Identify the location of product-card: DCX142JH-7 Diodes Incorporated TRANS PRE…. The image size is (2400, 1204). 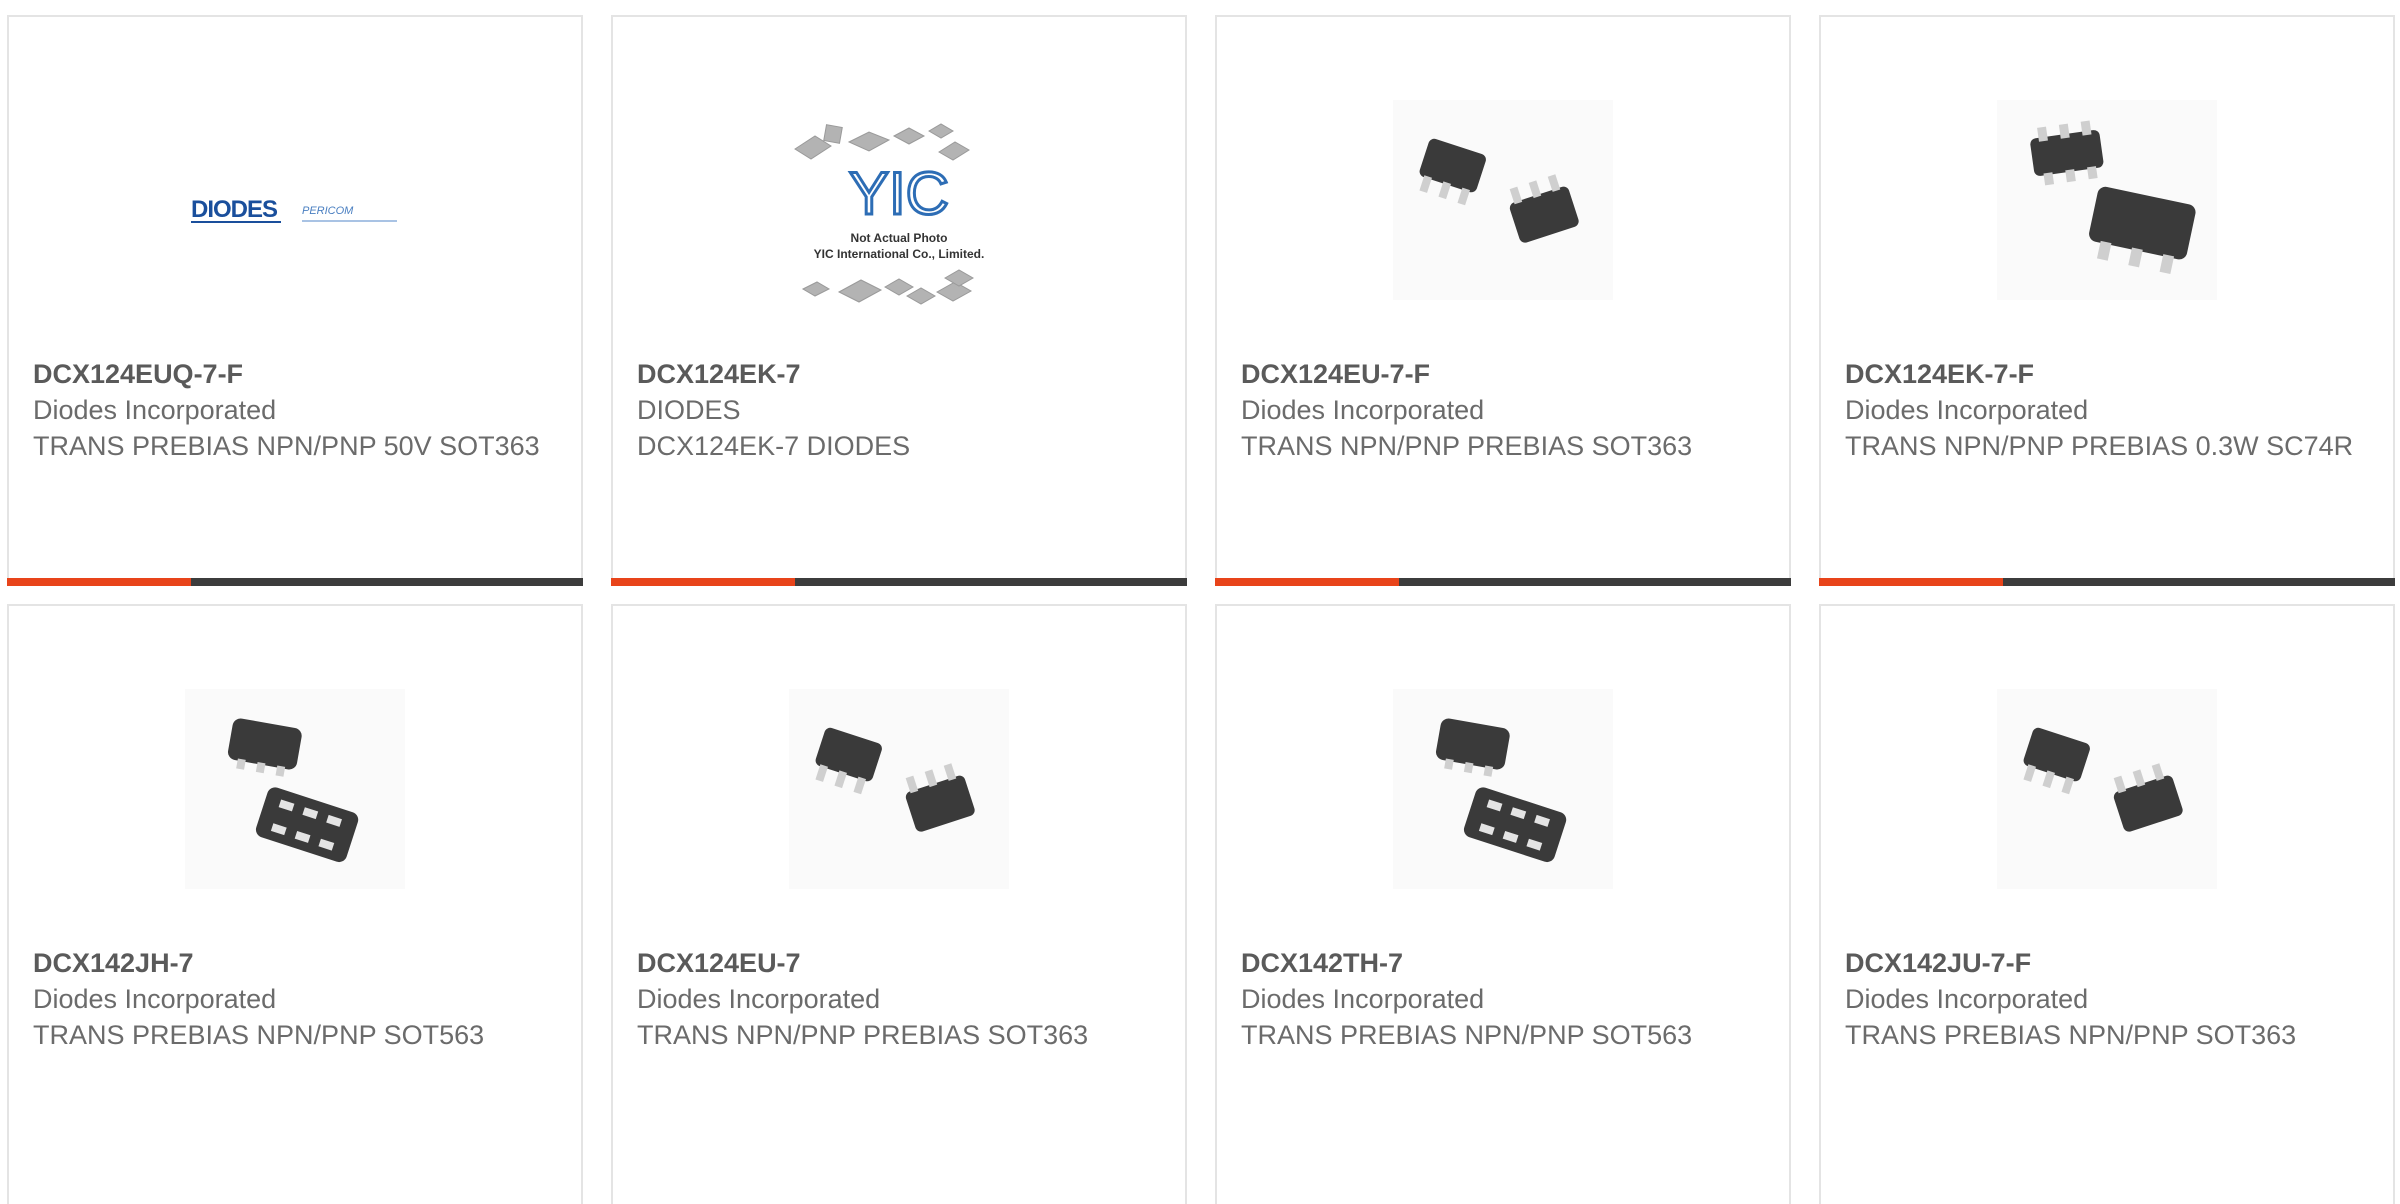
(295, 904).